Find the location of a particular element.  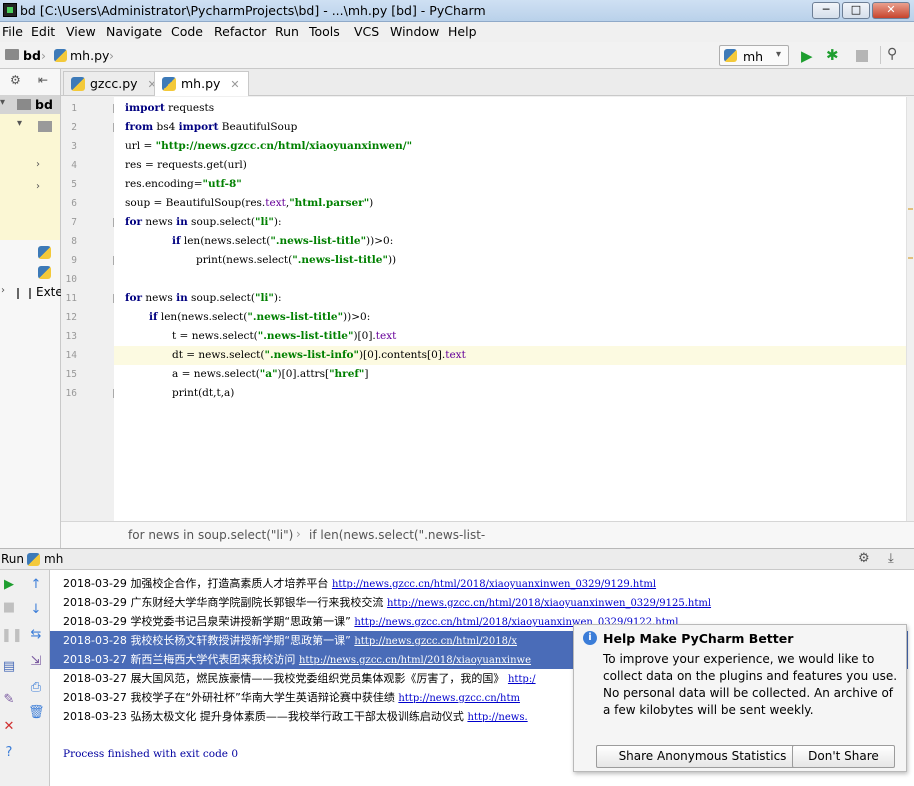

tab-label: mh.py is located at coordinates (201, 83).